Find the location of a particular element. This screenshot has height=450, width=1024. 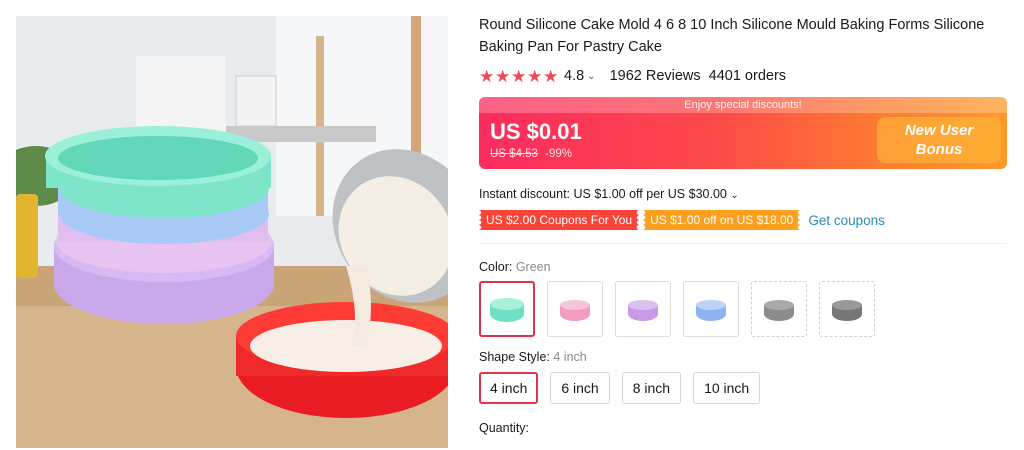

color-swatch-purple is located at coordinates (643, 309).